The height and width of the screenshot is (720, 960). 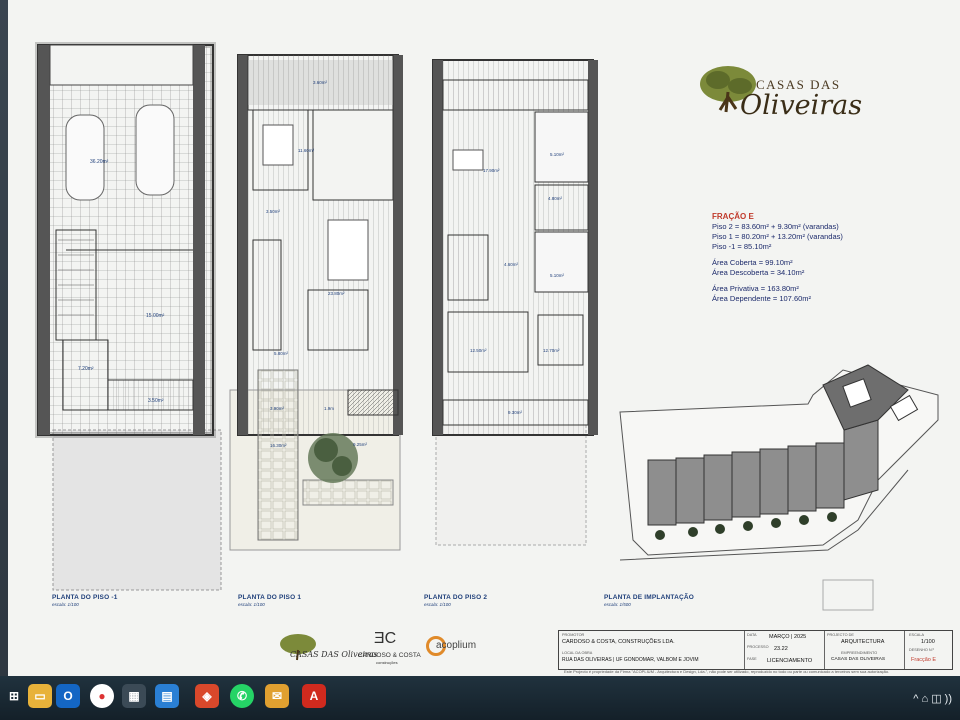 I want to click on room-label: 3.90m², so click(x=277, y=408).